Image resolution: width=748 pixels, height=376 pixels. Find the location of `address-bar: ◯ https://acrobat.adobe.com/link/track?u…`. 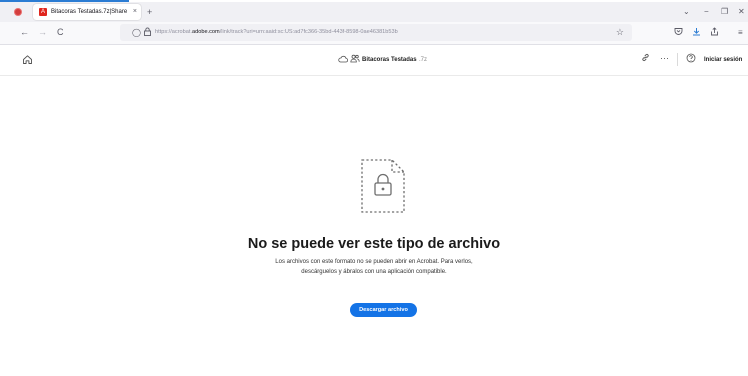

address-bar: ◯ https://acrobat.adobe.com/link/track?u… is located at coordinates (376, 32).